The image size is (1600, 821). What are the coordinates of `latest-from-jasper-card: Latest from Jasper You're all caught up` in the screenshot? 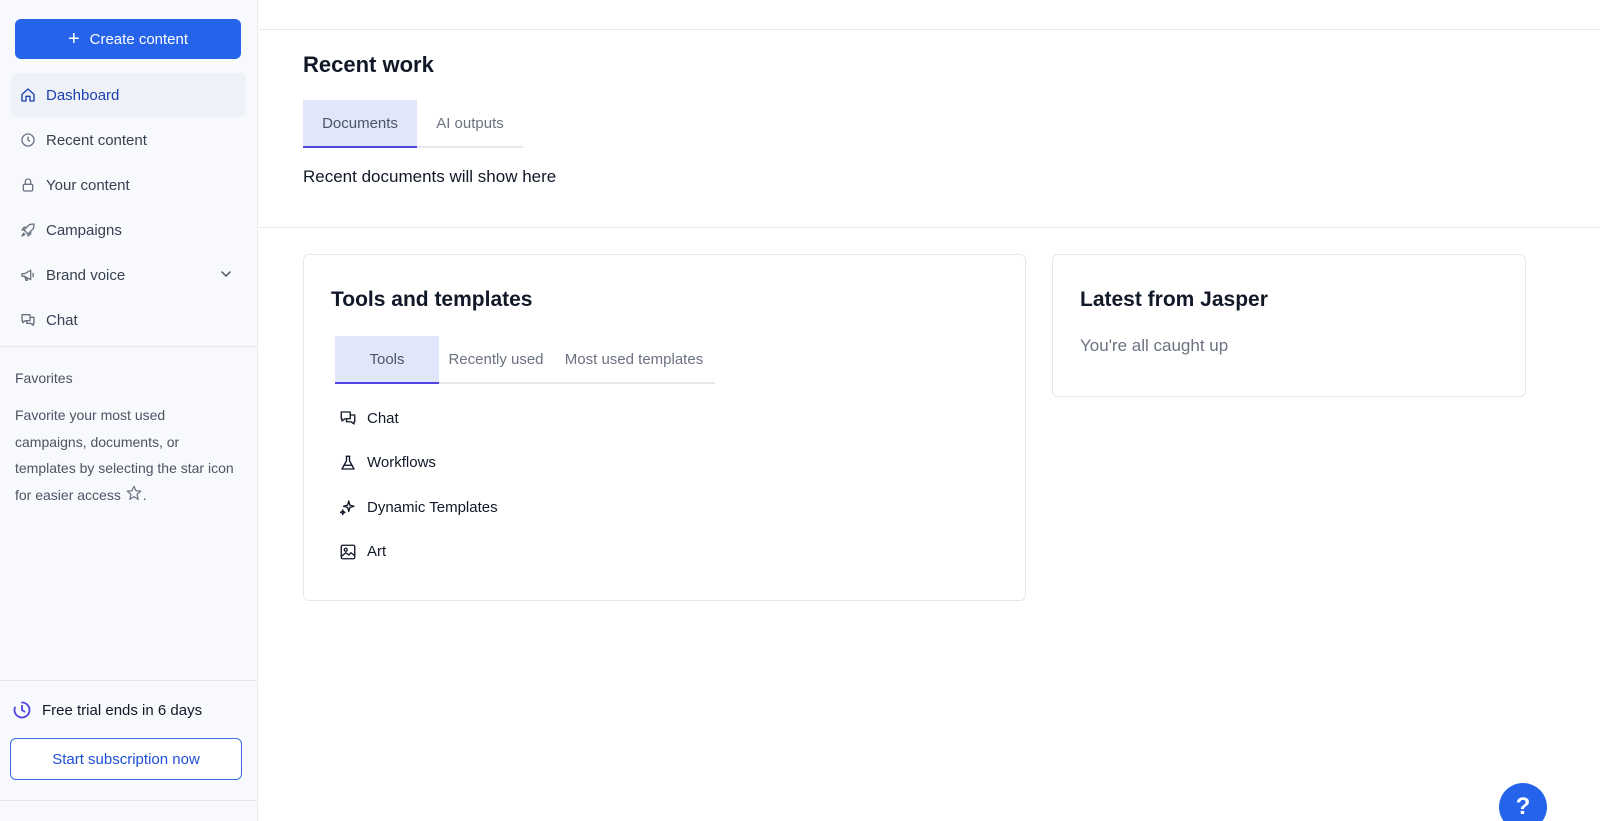 It's located at (1289, 325).